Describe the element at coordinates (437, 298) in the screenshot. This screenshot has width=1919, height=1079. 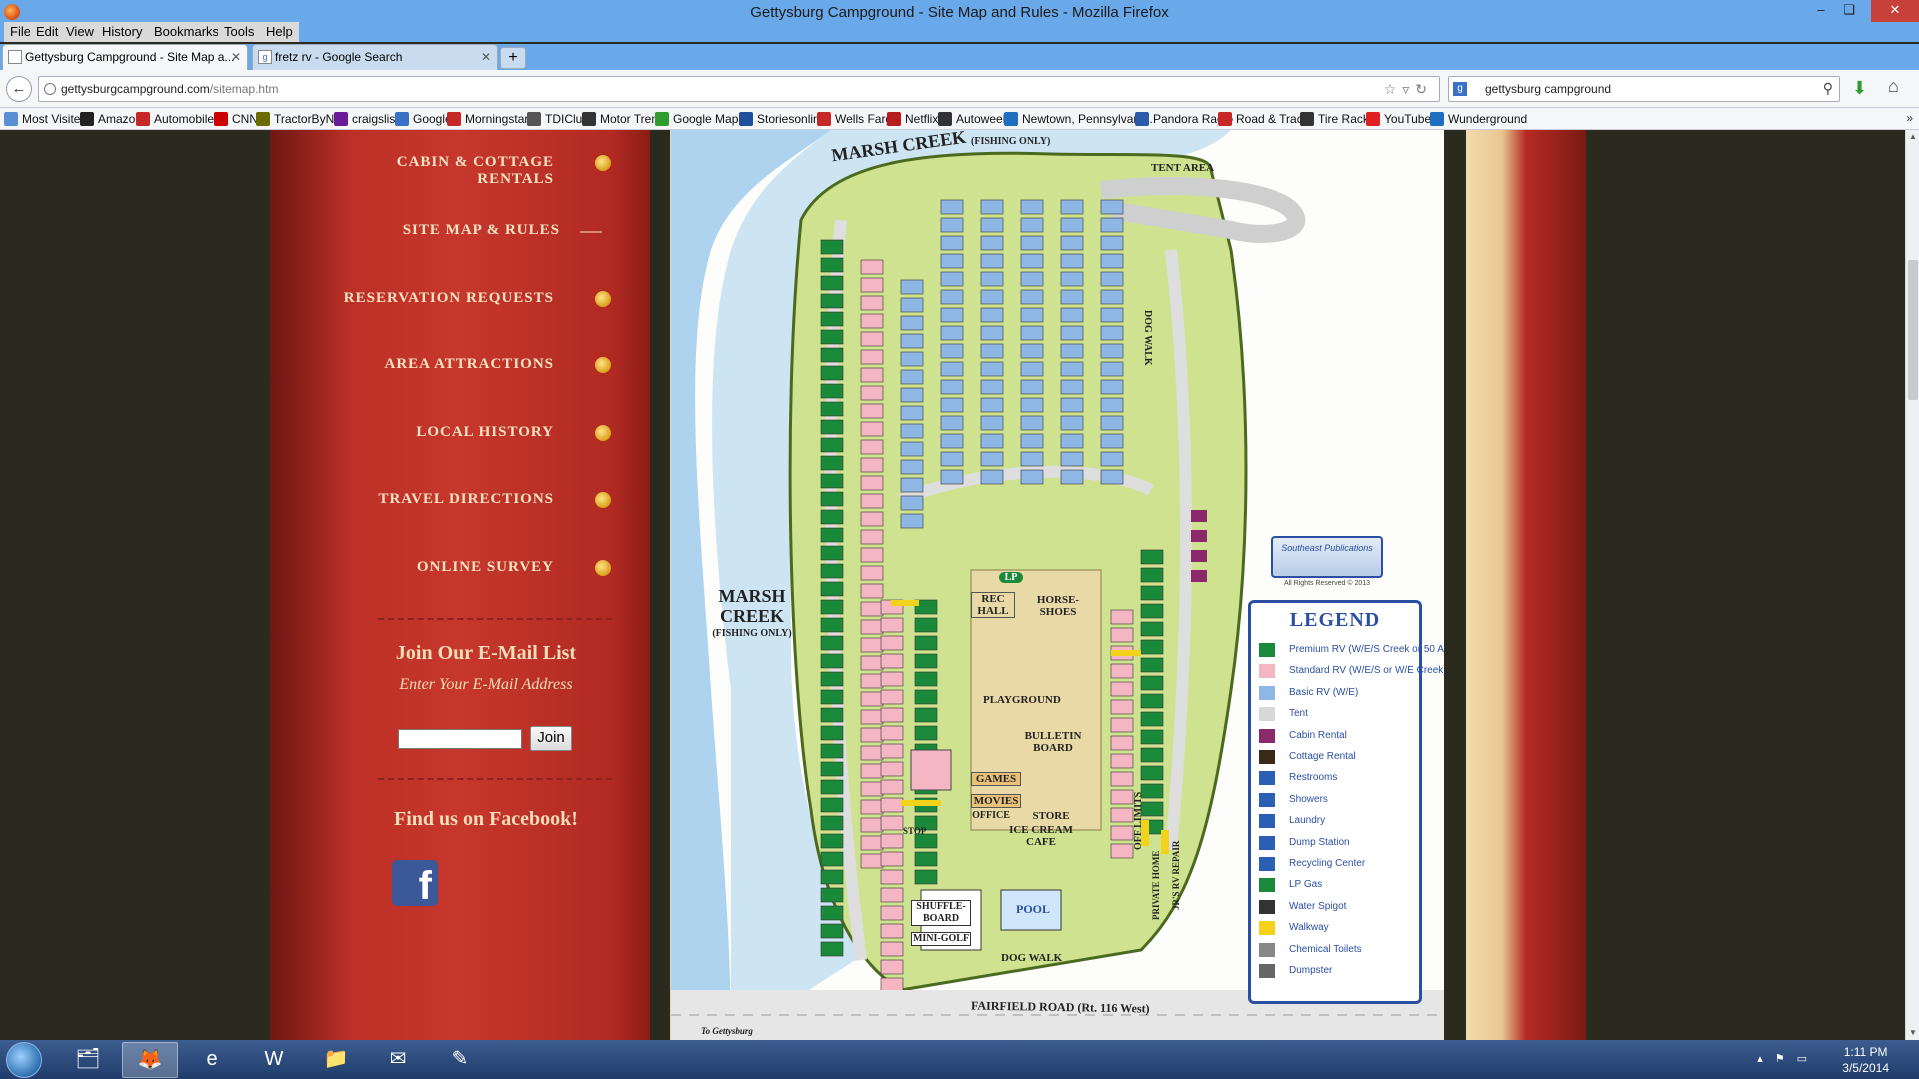
I see `nav-reservation-requests: RESERVATION REQUESTS` at that location.